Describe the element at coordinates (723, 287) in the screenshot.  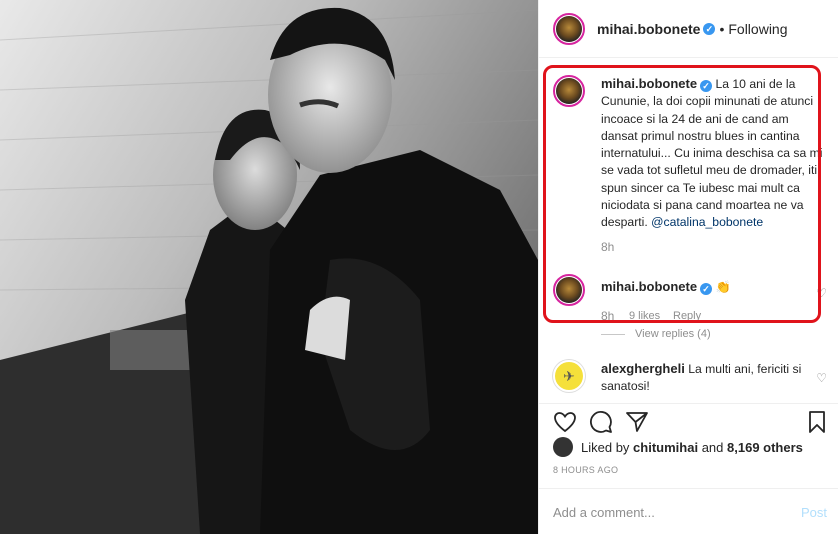
I see `comment-emoji: 👏` at that location.